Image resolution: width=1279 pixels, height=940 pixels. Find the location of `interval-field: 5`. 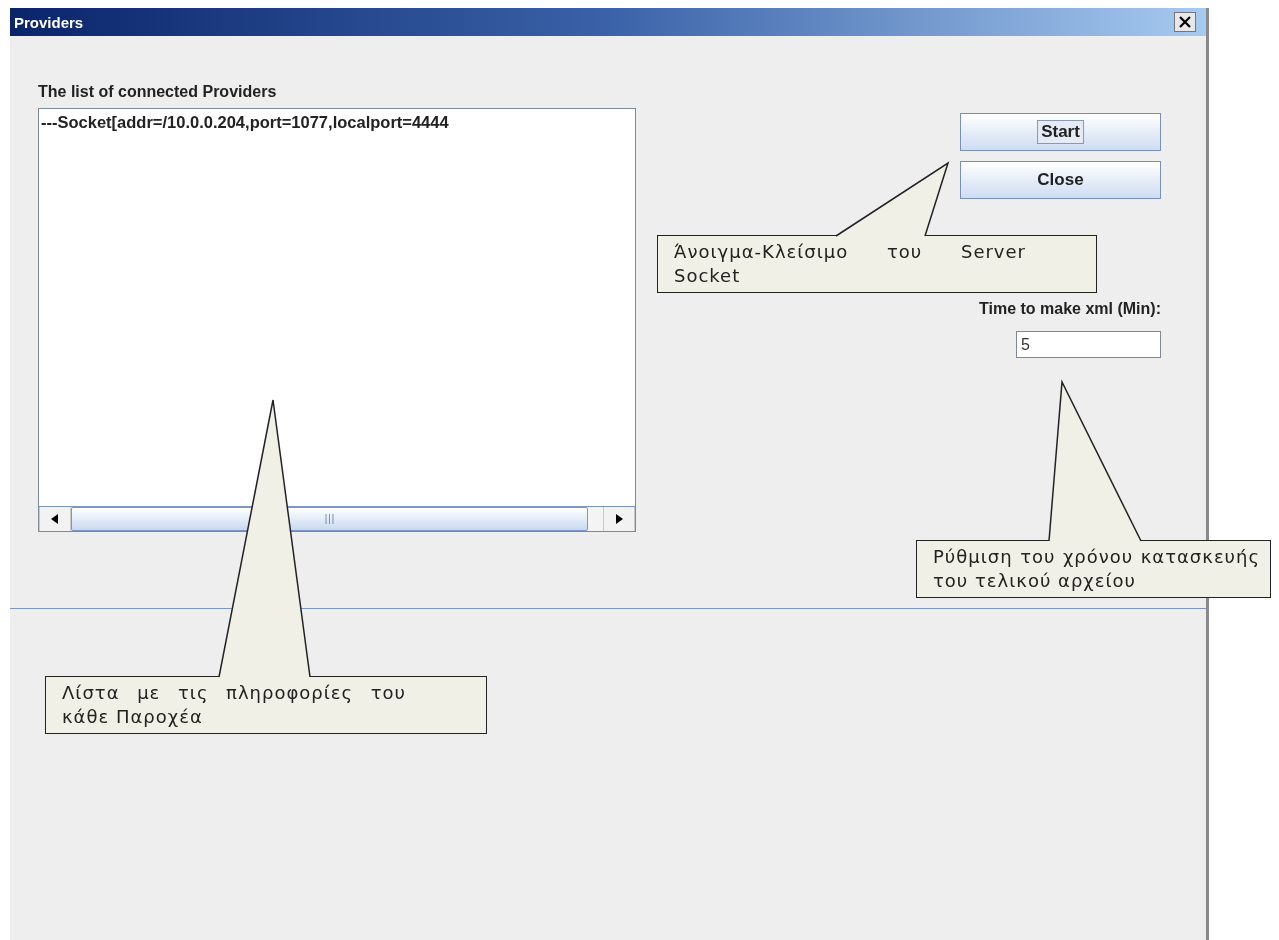

interval-field: 5 is located at coordinates (1088, 344).